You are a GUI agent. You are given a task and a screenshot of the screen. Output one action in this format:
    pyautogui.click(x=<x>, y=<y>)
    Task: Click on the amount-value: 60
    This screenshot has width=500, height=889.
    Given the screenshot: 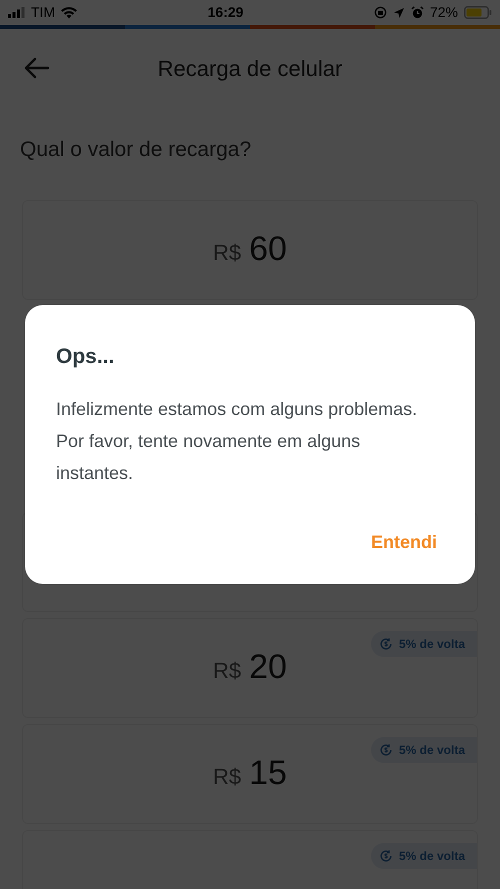 What is the action you would take?
    pyautogui.click(x=268, y=249)
    